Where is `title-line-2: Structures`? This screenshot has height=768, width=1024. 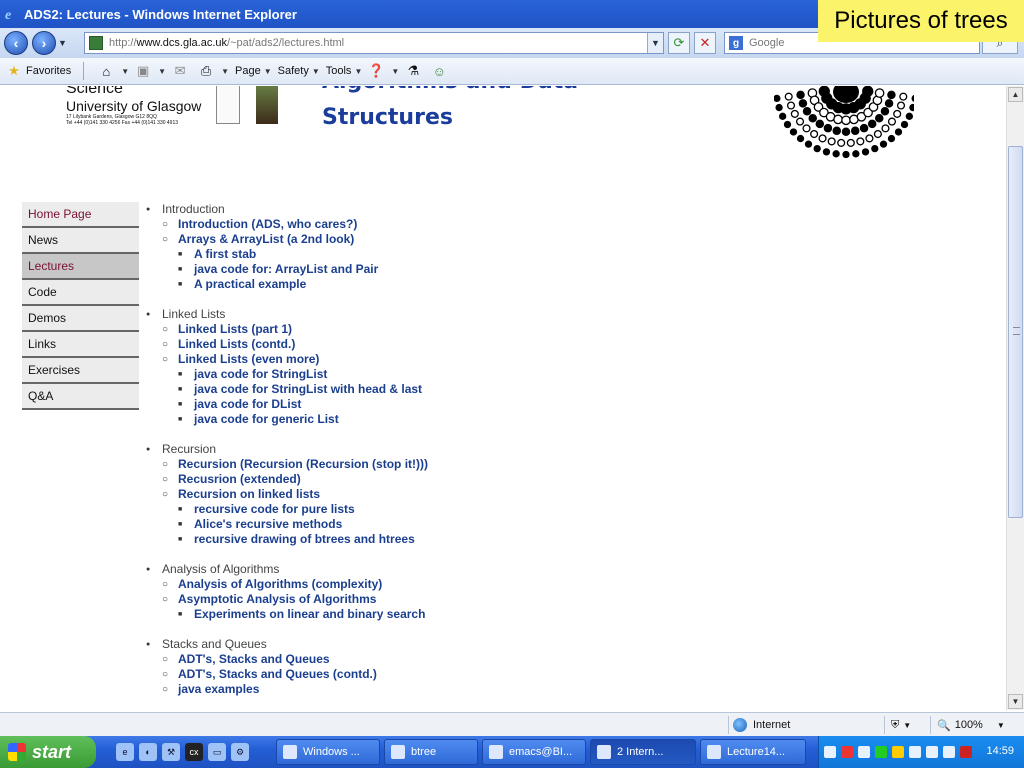 title-line-2: Structures is located at coordinates (387, 117).